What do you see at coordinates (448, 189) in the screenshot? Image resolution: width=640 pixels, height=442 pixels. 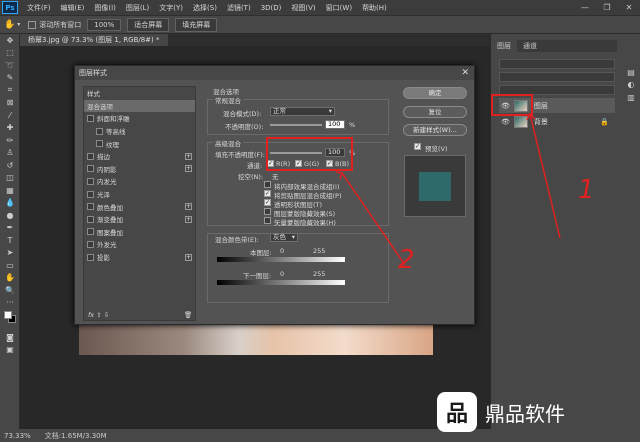 I see `annotation-arrows` at bounding box center [448, 189].